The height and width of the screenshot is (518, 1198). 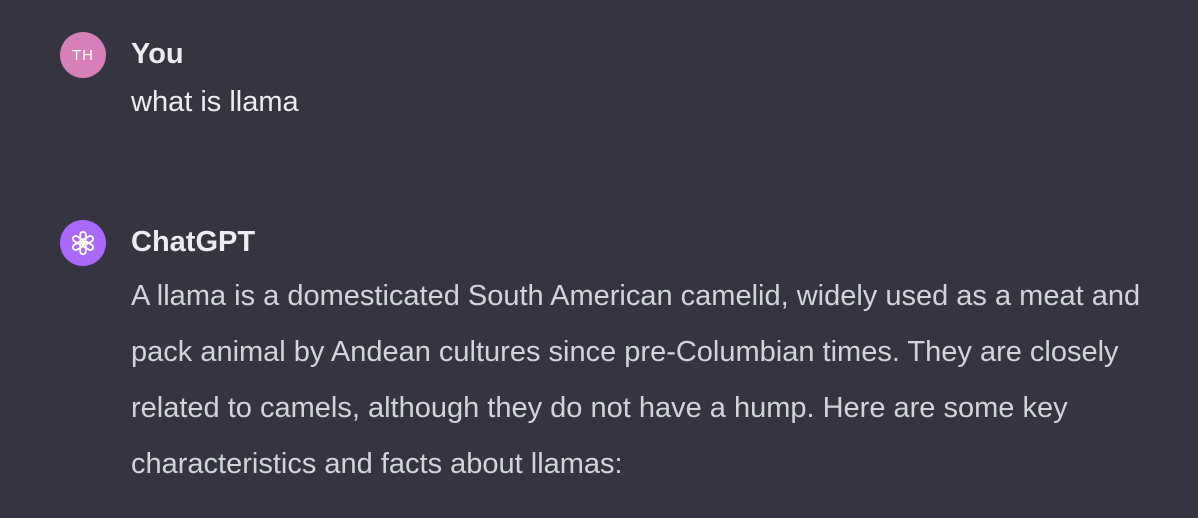 I want to click on assistant-author-name: ChatGPT, so click(x=193, y=242).